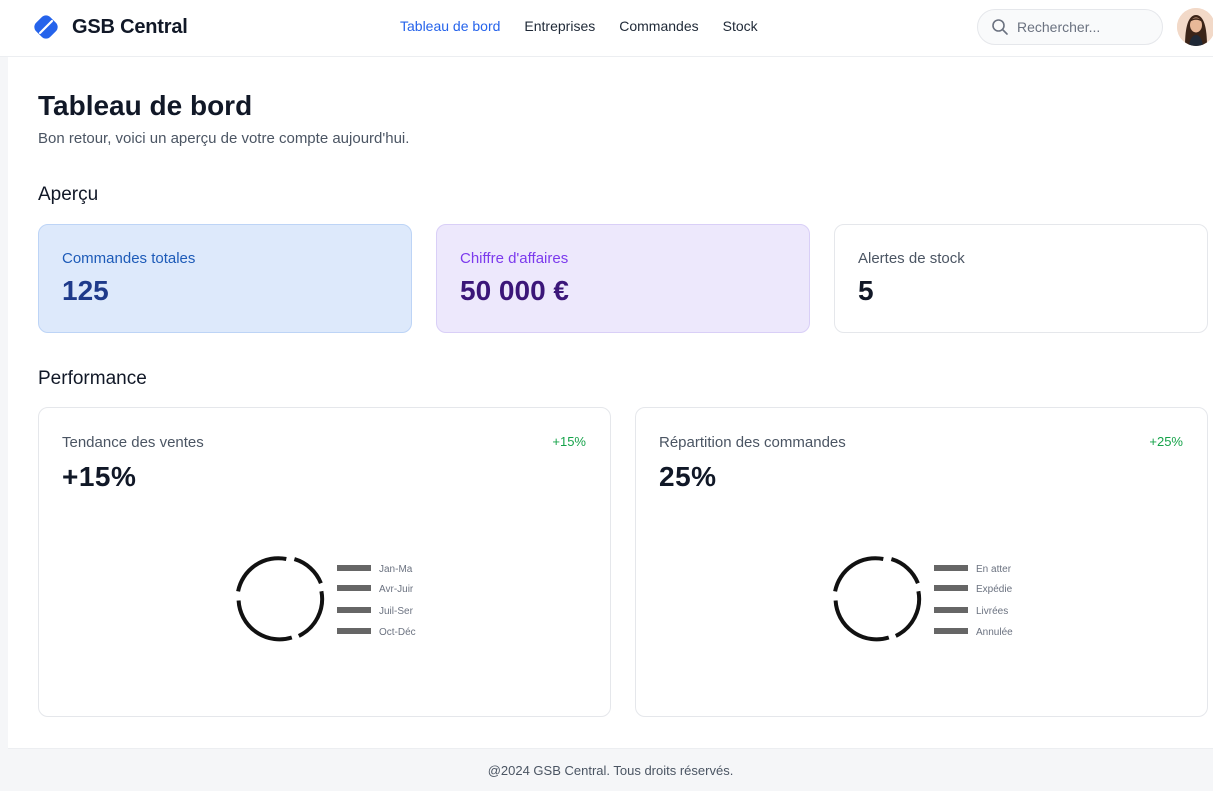 This screenshot has width=1213, height=791. I want to click on legend-label: En atter, so click(994, 569).